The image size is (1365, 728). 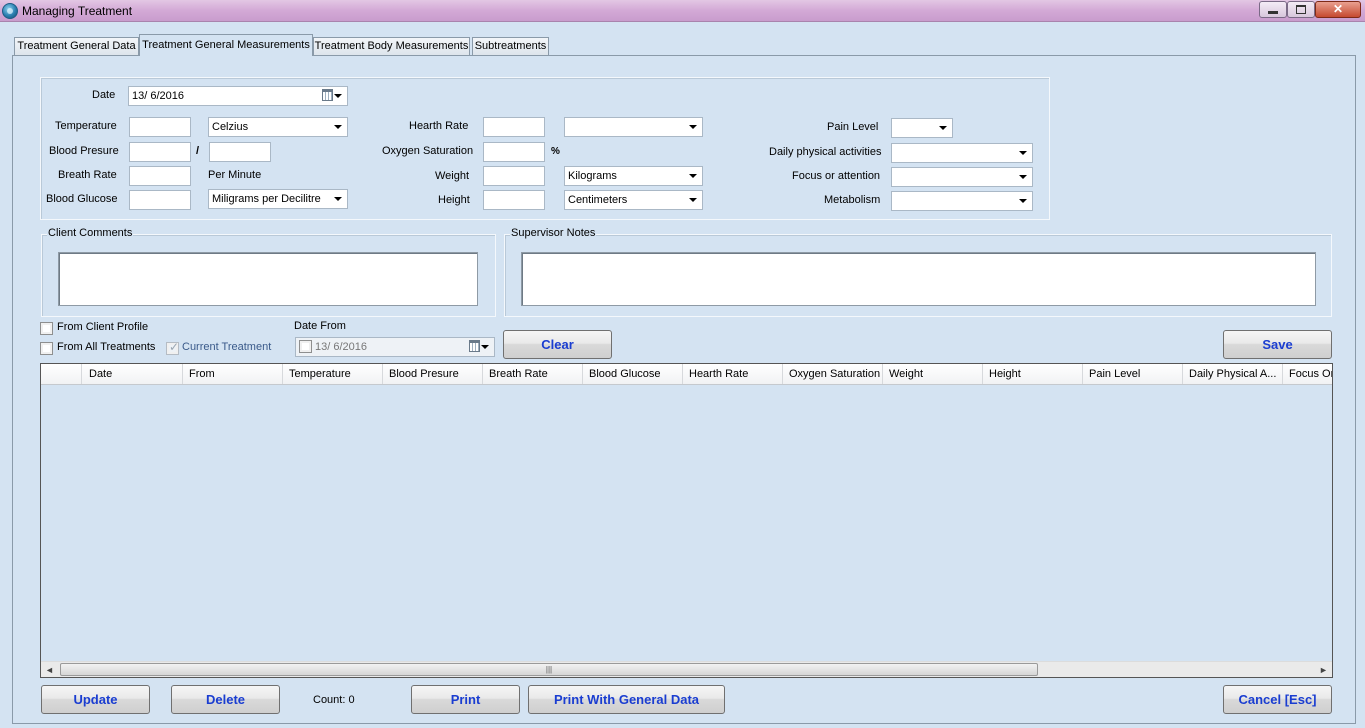 I want to click on from-client-profile-checkbox, so click(x=46, y=328).